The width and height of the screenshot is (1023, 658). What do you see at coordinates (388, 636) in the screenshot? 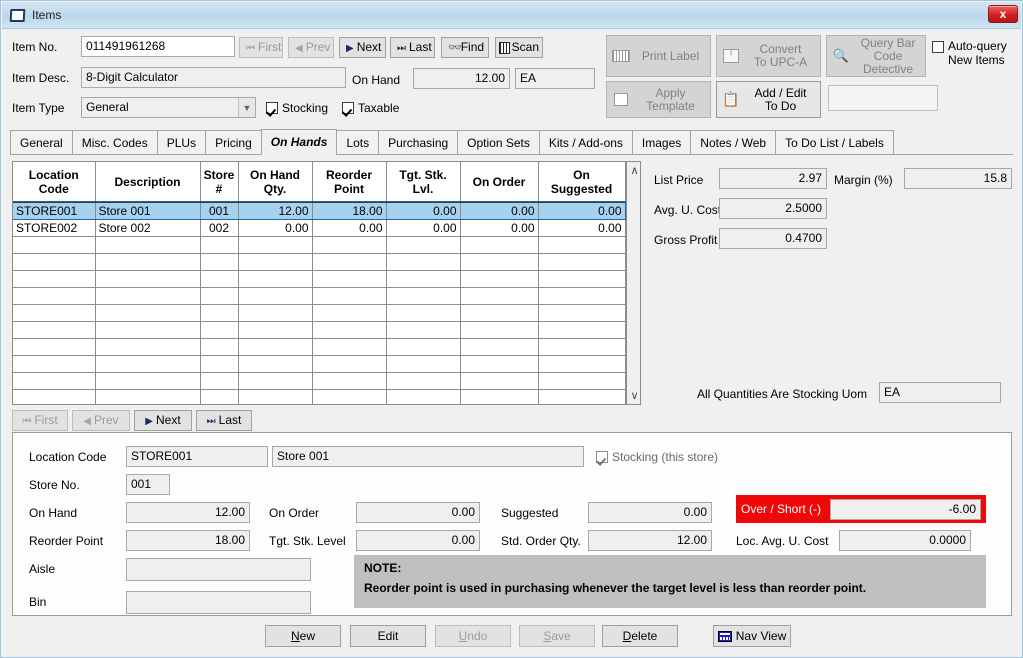
I see `edit-button: Edit` at bounding box center [388, 636].